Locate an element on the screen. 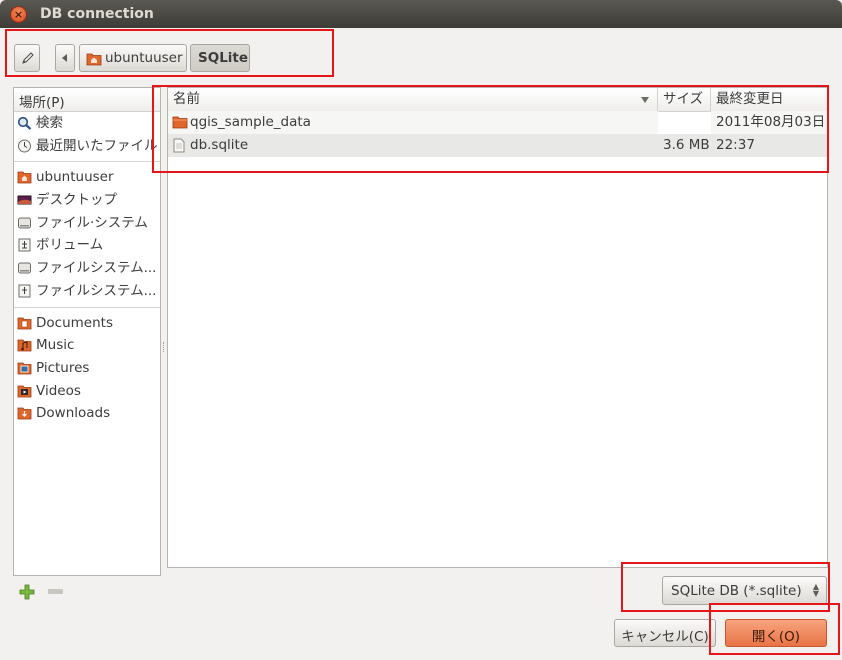  pencil-icon is located at coordinates (28, 58).